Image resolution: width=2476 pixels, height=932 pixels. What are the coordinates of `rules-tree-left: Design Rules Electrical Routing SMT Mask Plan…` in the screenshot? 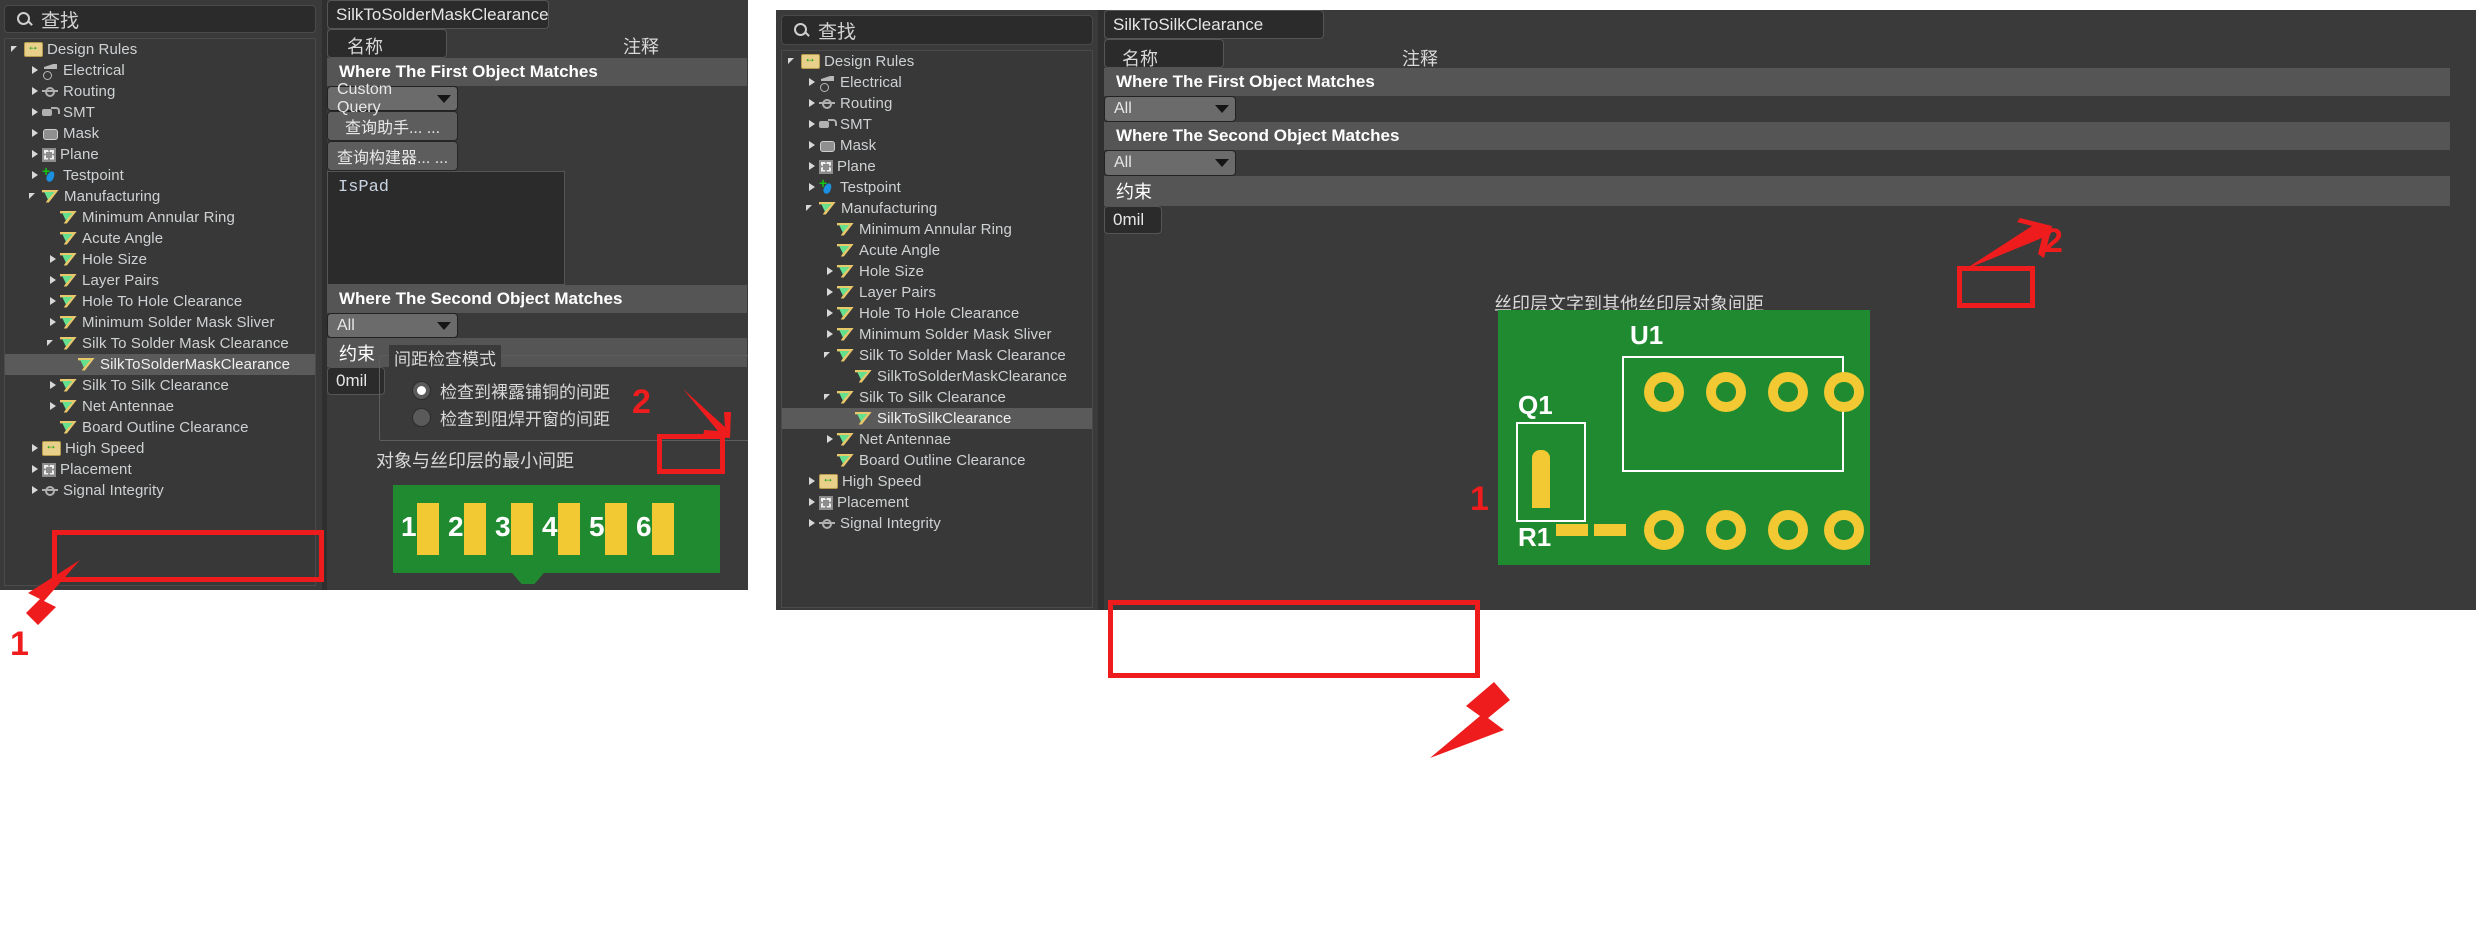 It's located at (160, 312).